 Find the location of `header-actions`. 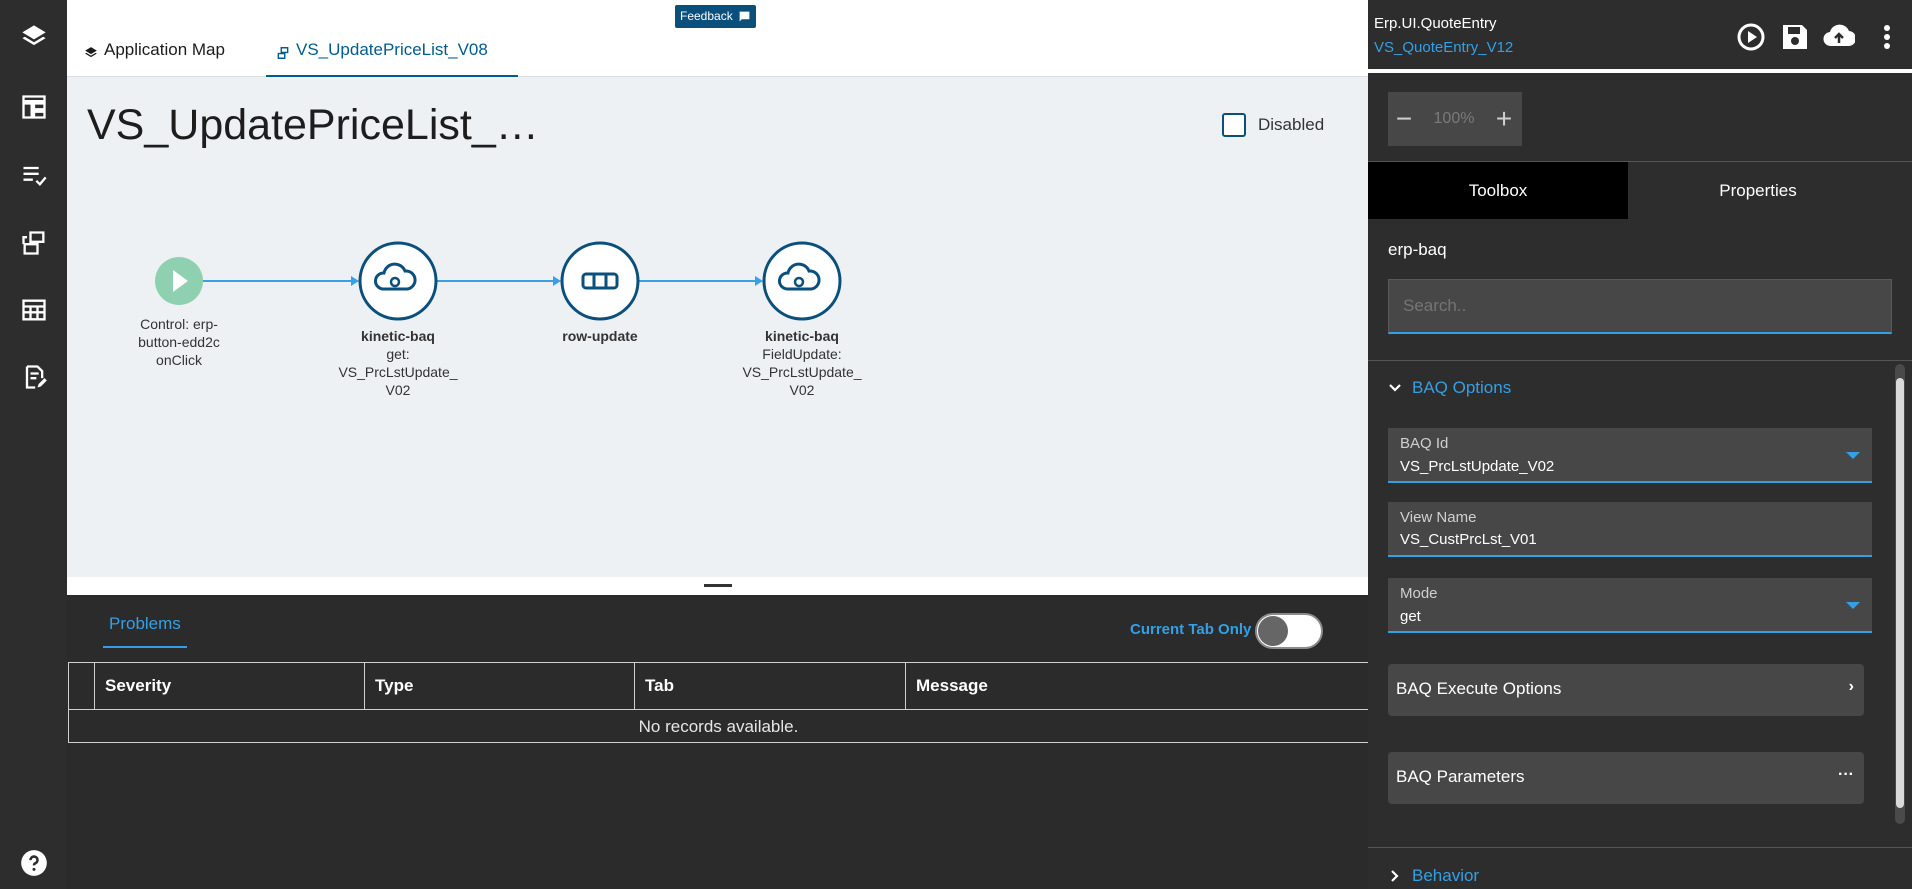

header-actions is located at coordinates (1795, 37).